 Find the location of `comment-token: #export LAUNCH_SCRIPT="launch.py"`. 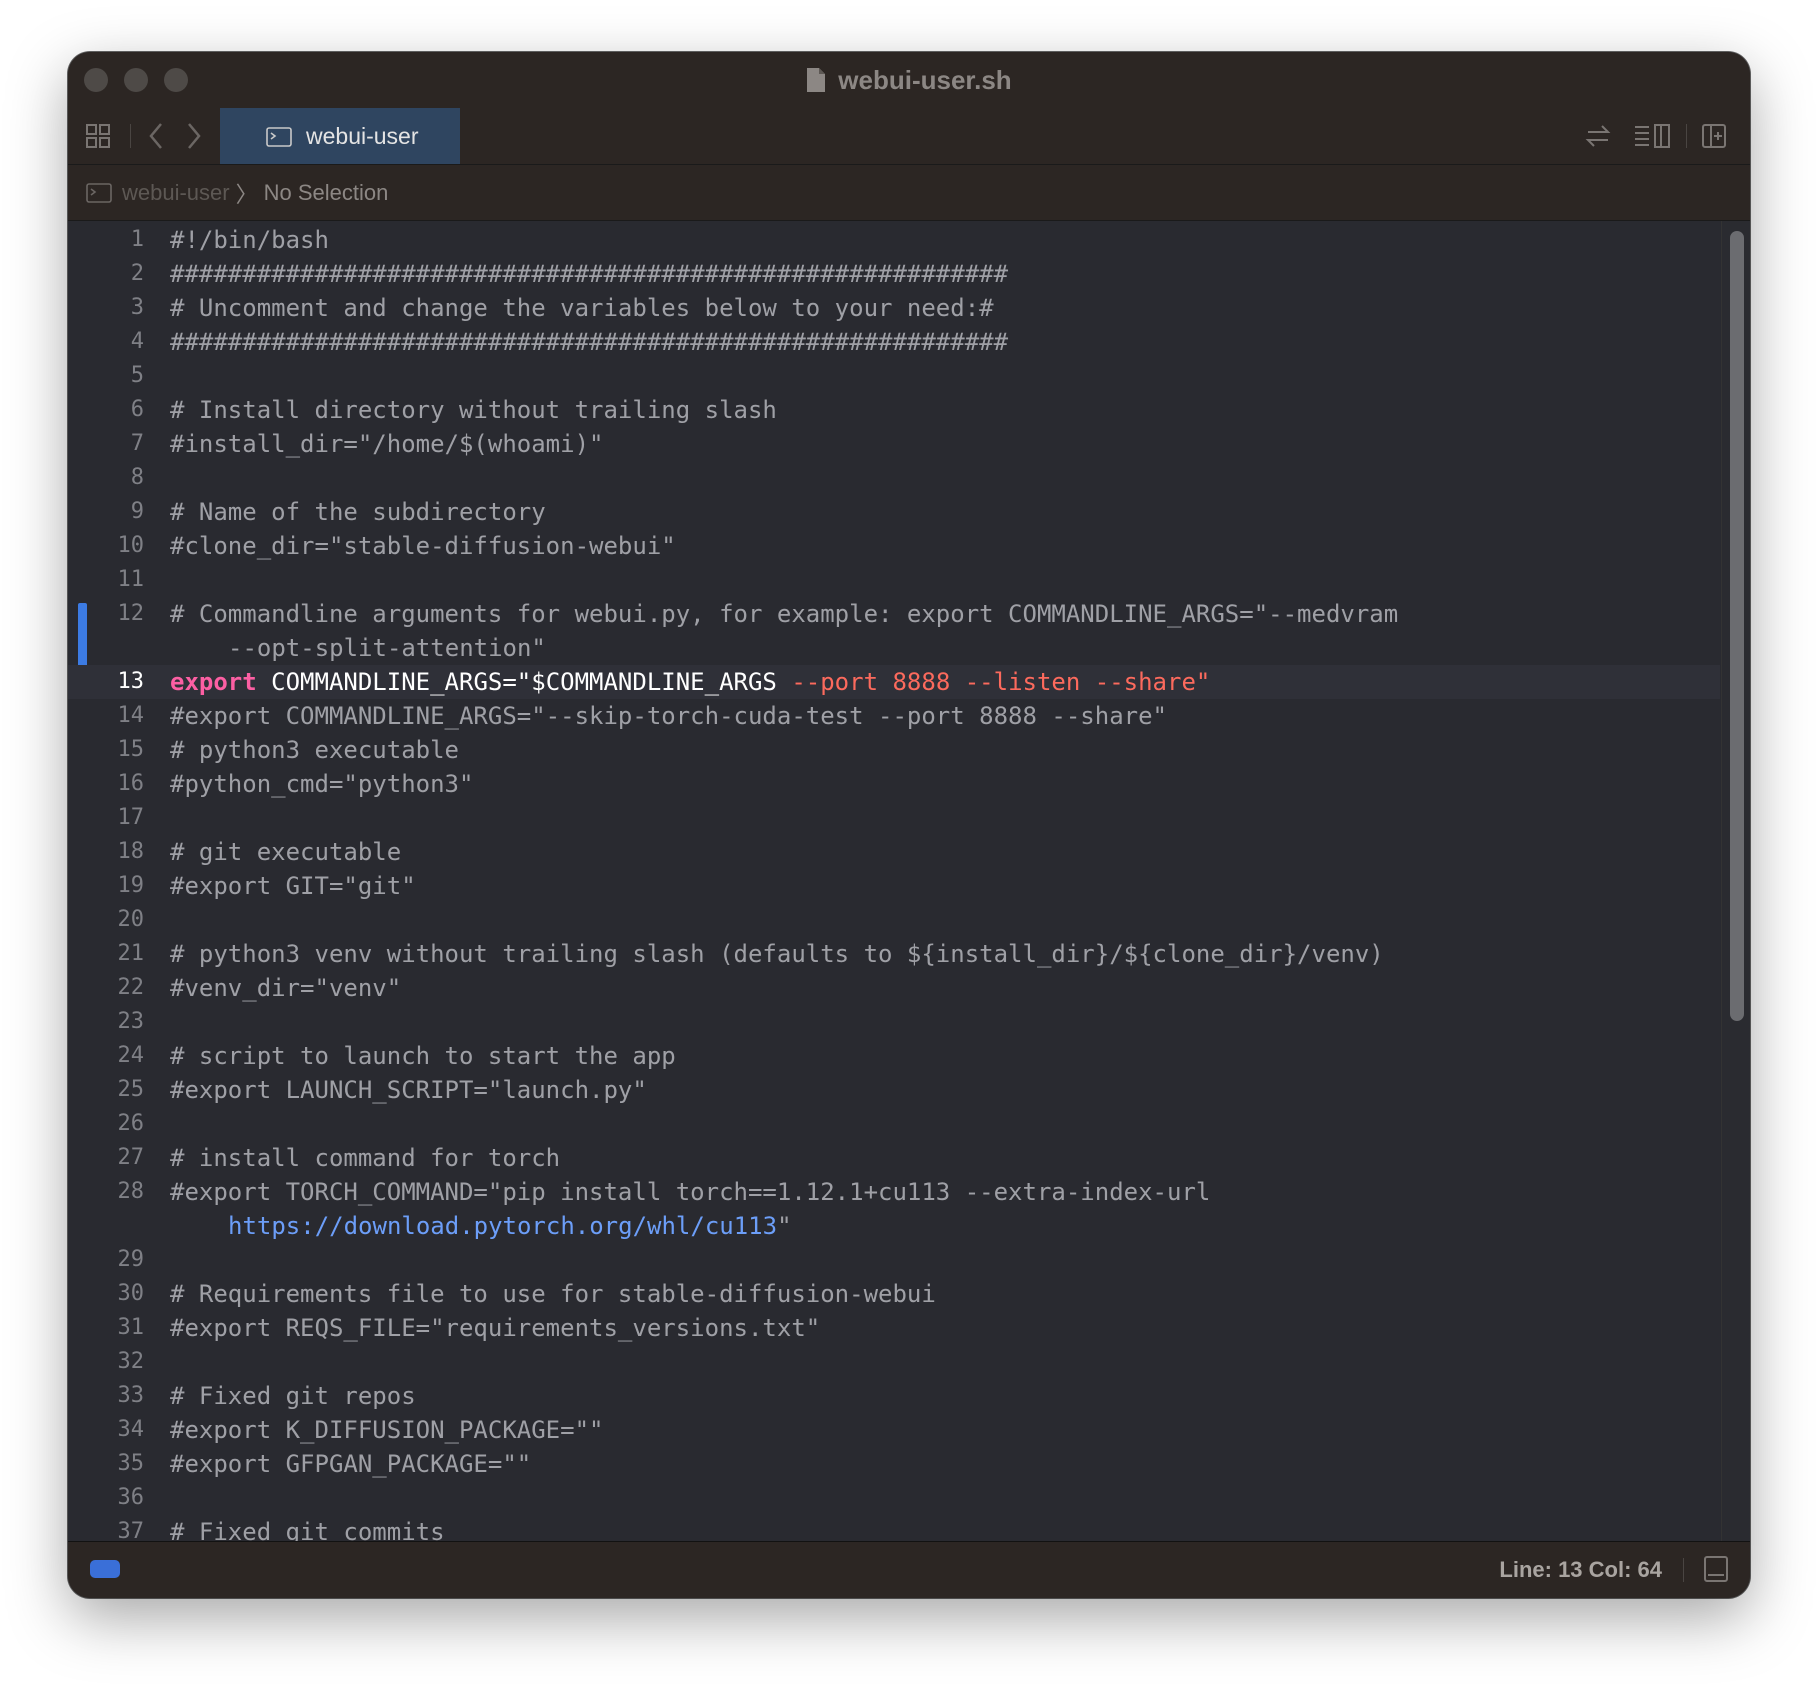

comment-token: #export LAUNCH_SCRIPT="launch.py" is located at coordinates (408, 1090).